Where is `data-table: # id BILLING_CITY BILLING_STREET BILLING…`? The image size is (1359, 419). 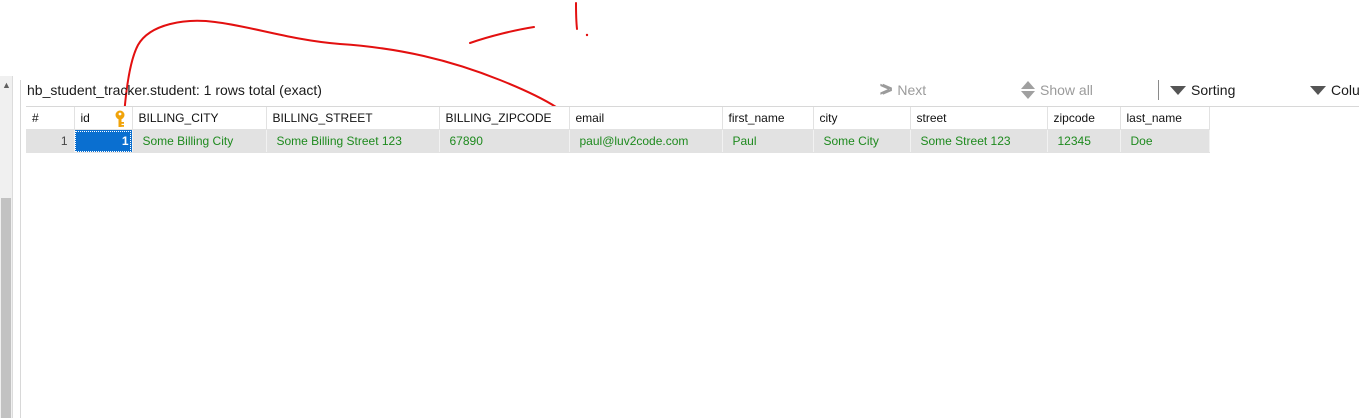 data-table: # id BILLING_CITY BILLING_STREET BILLING… is located at coordinates (618, 130).